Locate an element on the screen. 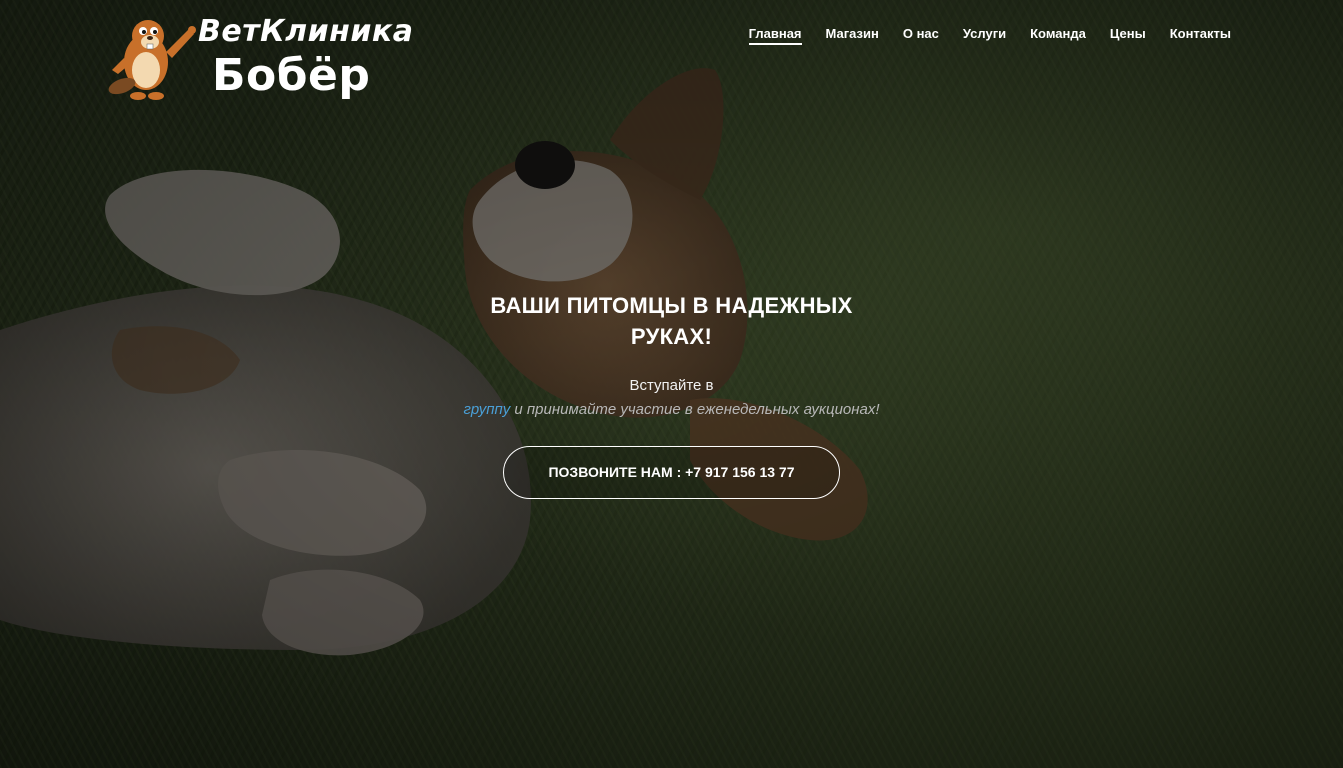  nav-item-label: Контакты is located at coordinates (1200, 33).